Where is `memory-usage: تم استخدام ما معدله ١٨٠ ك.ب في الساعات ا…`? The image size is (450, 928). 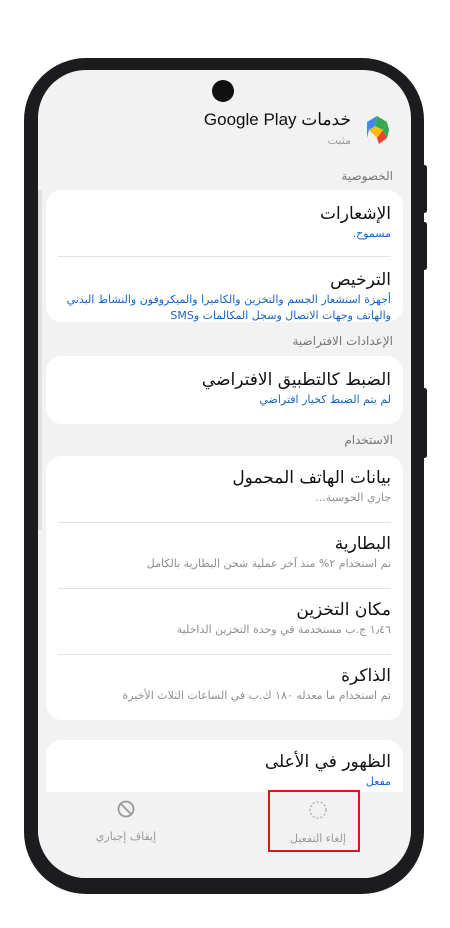 memory-usage: تم استخدام ما معدله ١٨٠ ك.ب في الساعات ا… is located at coordinates (256, 695).